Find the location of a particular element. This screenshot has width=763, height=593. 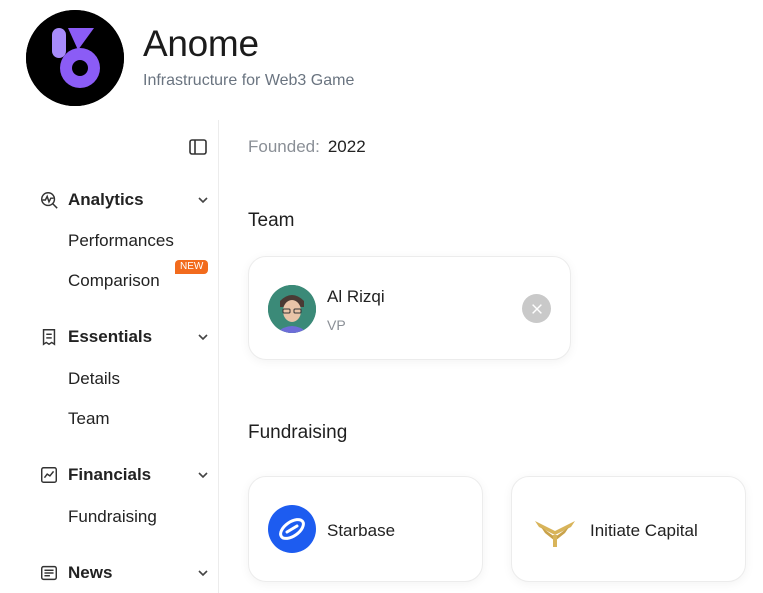

starbase-logo-icon is located at coordinates (292, 529).